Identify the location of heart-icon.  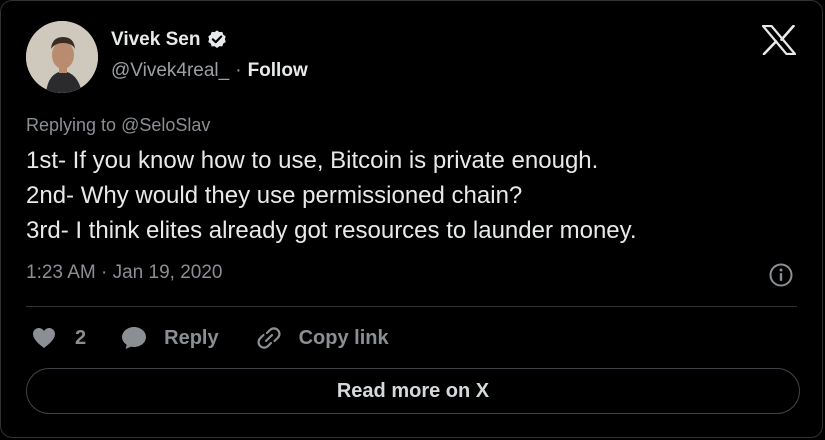
(44, 338).